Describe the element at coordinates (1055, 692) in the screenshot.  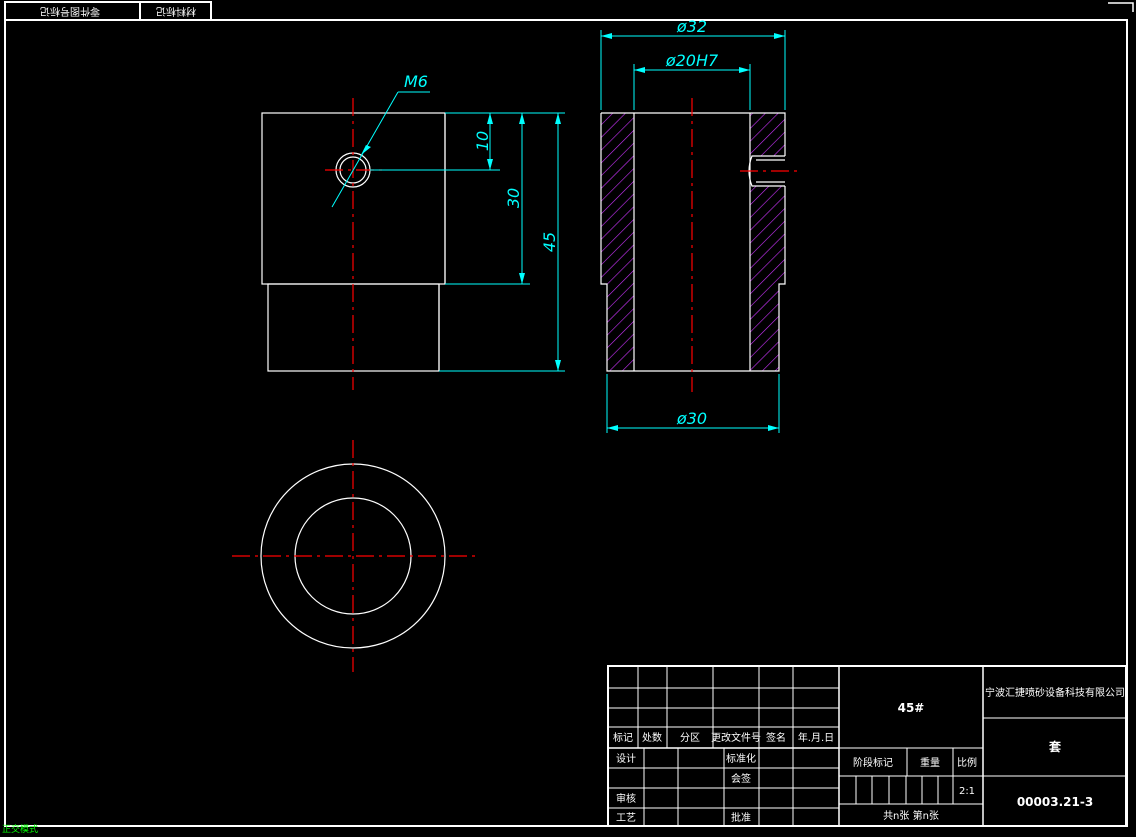
I see `company-name: 宁波汇捷喷砂设备科技有限公司` at that location.